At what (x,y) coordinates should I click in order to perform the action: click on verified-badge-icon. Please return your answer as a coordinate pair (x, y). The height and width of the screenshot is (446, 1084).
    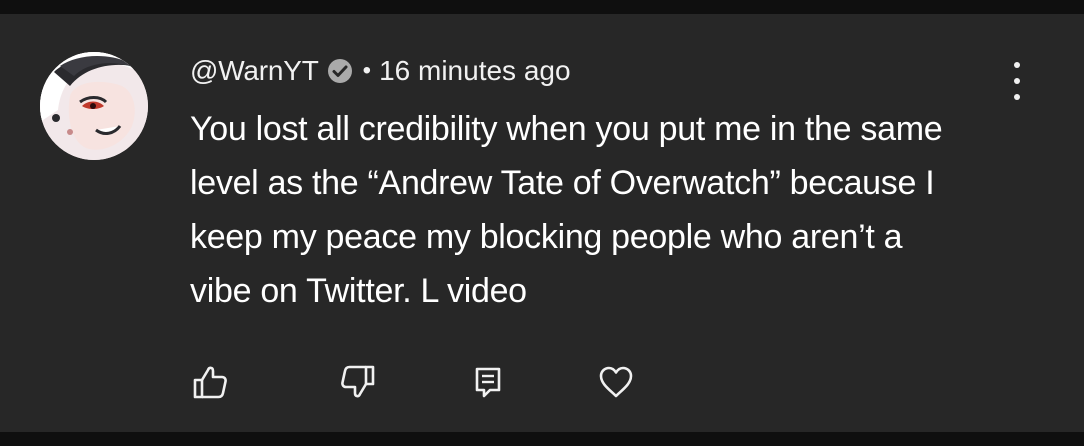
    Looking at the image, I should click on (340, 71).